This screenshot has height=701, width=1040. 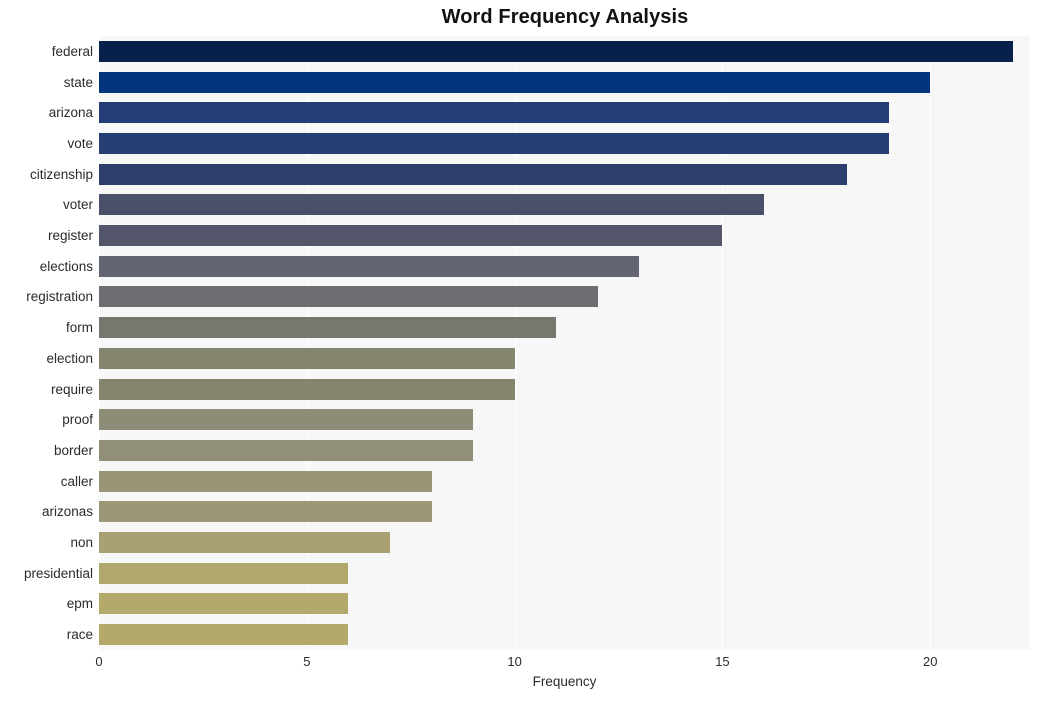 I want to click on bar-election, so click(x=307, y=358).